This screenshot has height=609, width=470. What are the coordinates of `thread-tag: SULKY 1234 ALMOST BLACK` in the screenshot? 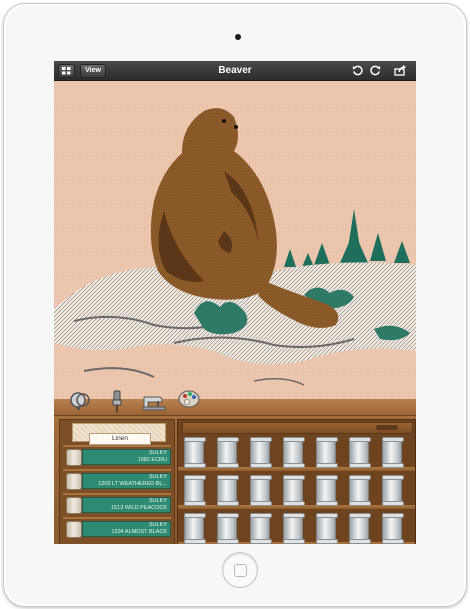 It's located at (126, 529).